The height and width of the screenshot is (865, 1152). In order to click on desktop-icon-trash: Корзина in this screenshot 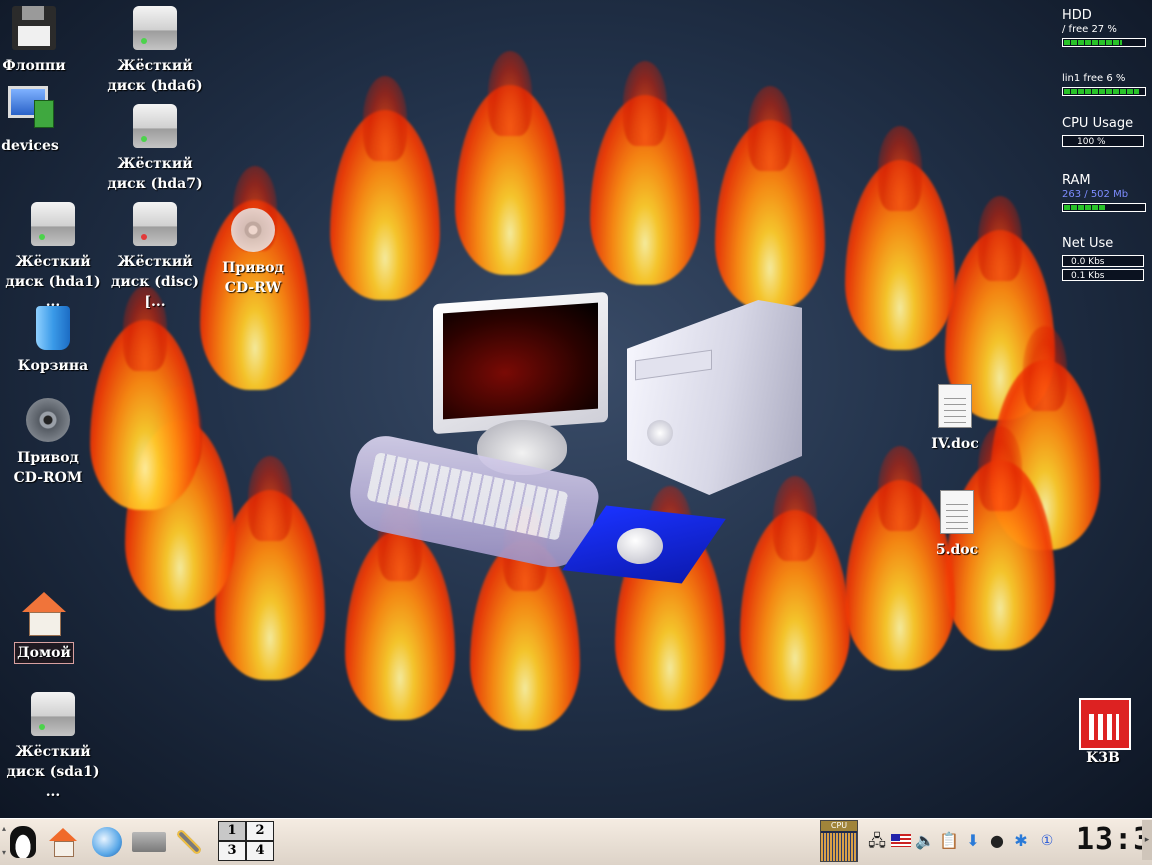, I will do `click(53, 340)`.